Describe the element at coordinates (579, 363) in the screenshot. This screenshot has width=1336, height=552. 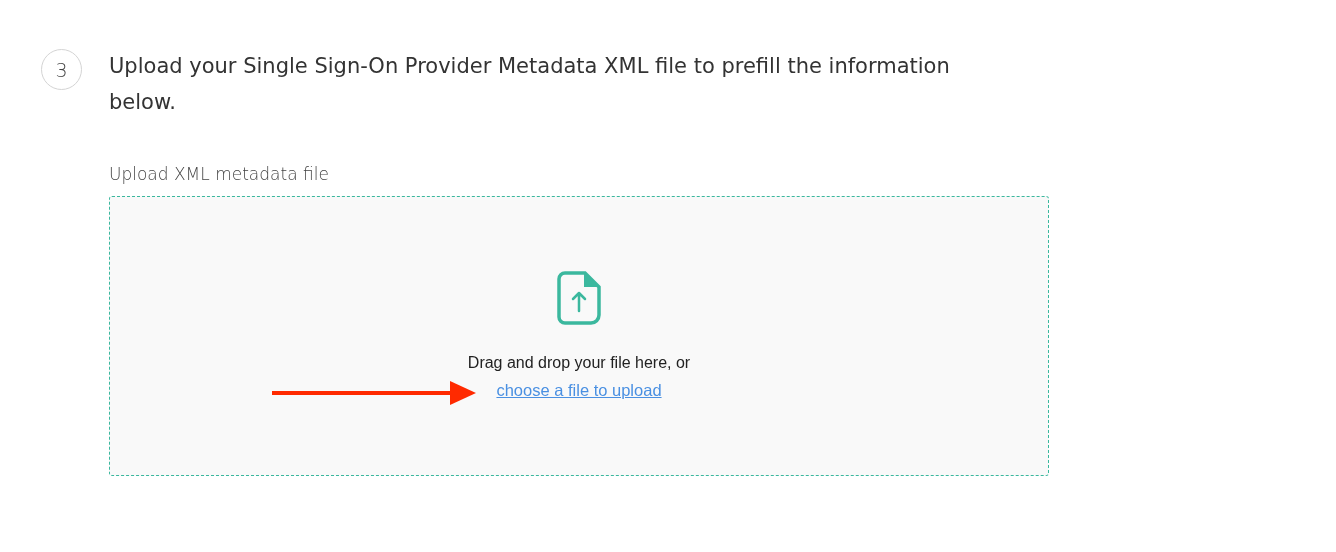
I see `drop-prompt: Drag and drop your file here, or` at that location.